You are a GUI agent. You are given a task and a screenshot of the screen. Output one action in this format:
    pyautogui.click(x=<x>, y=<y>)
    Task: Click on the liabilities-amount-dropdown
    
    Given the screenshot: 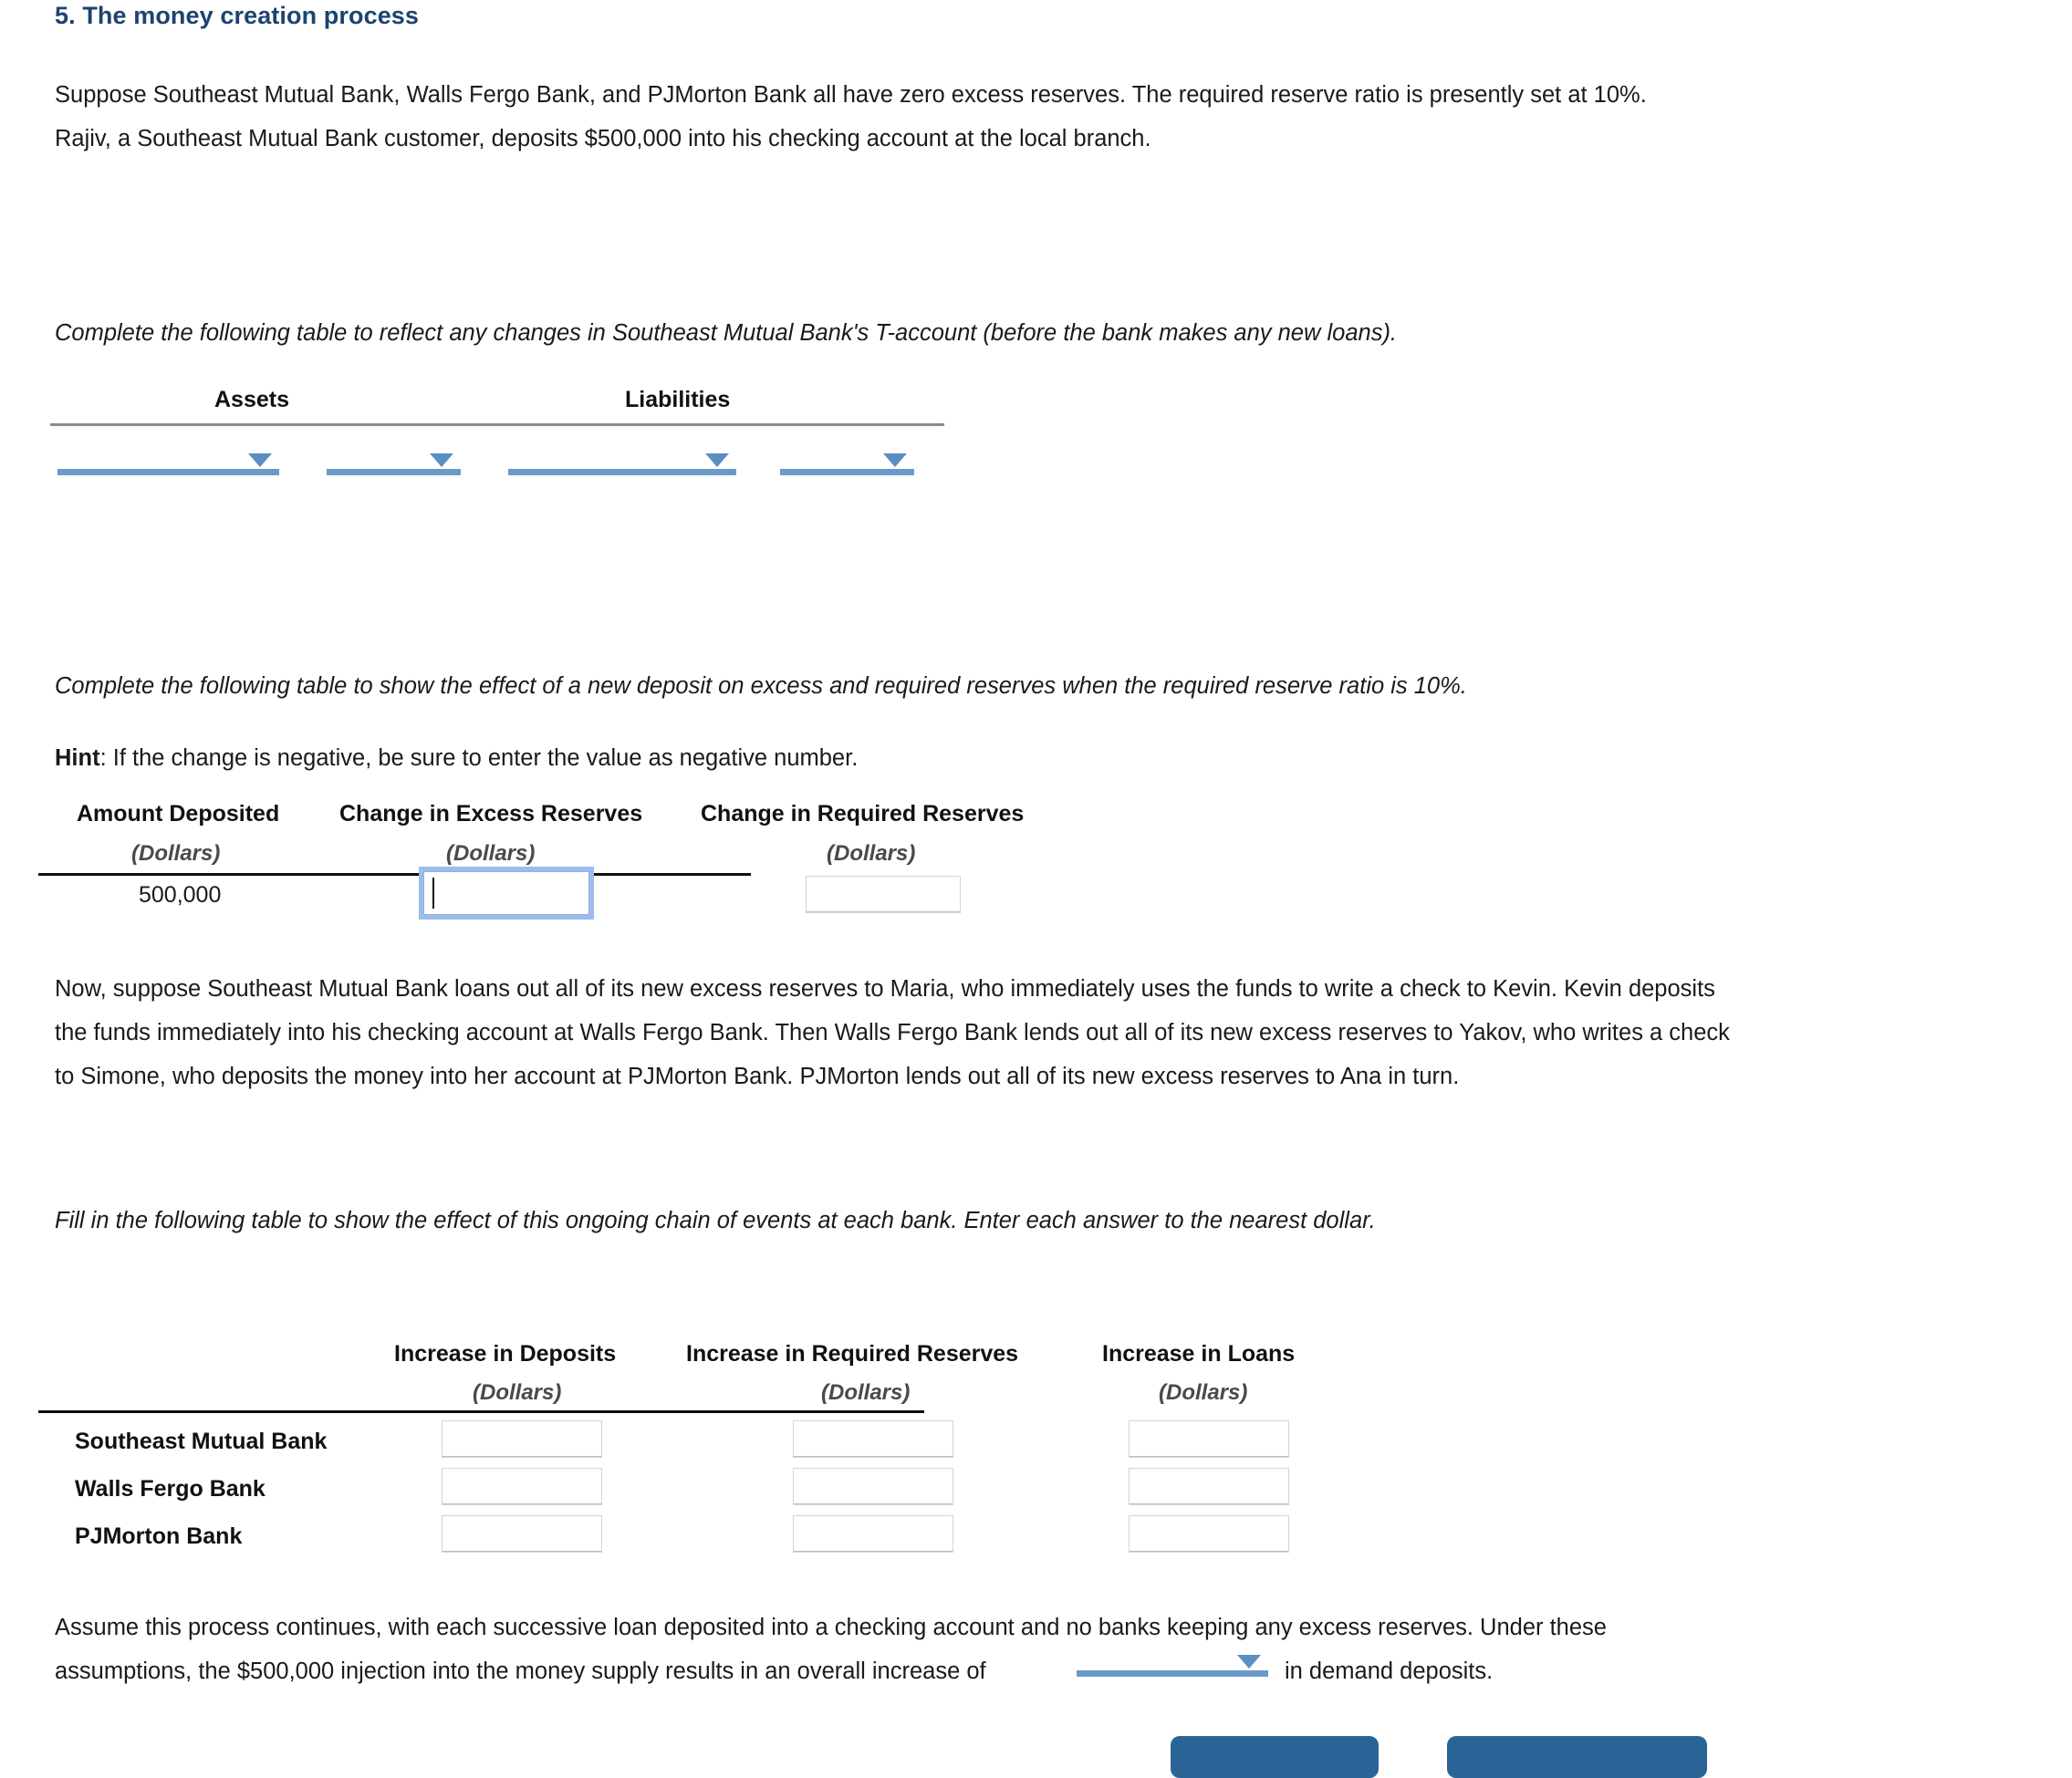 What is the action you would take?
    pyautogui.click(x=847, y=460)
    